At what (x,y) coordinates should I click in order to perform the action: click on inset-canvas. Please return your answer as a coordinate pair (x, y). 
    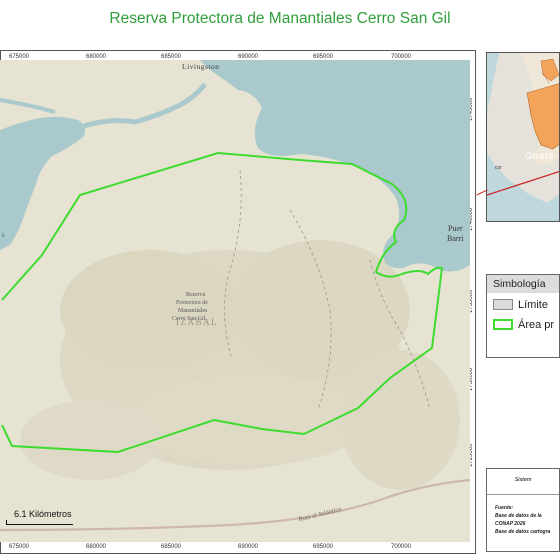
    Looking at the image, I should click on (523, 137).